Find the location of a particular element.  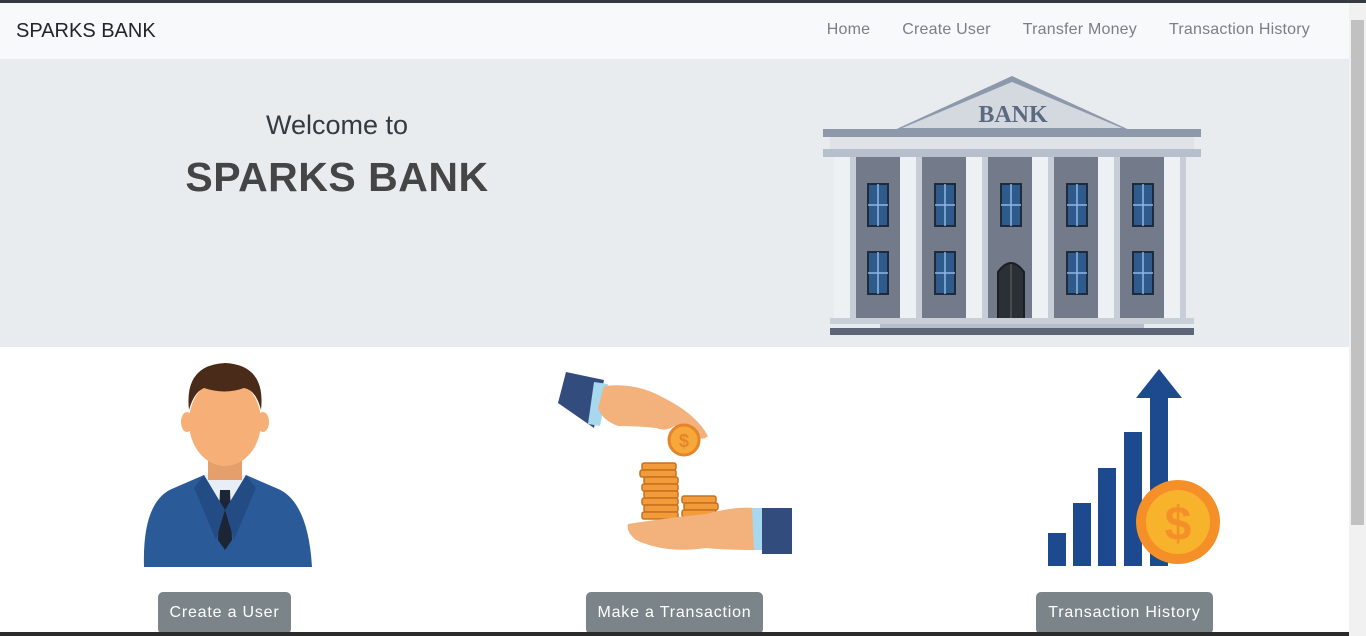

businessman-icon is located at coordinates (227, 465).